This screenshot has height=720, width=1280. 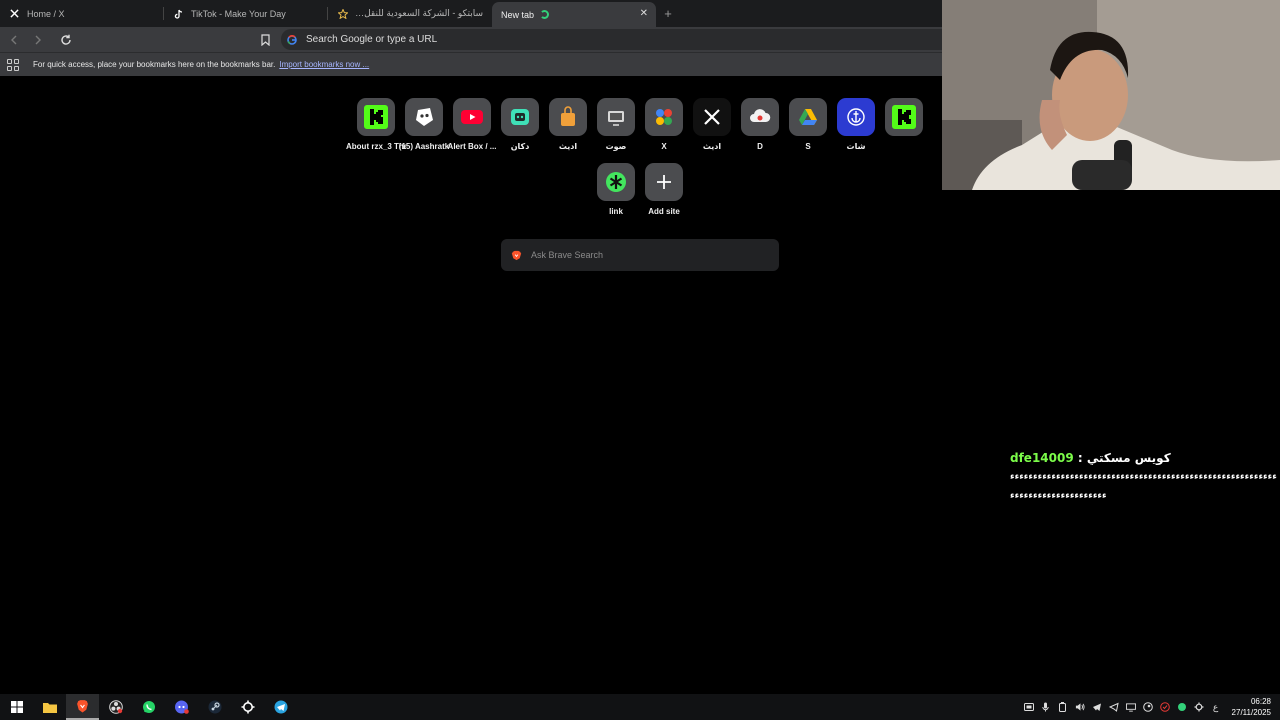 I want to click on cloud-icon, so click(x=760, y=117).